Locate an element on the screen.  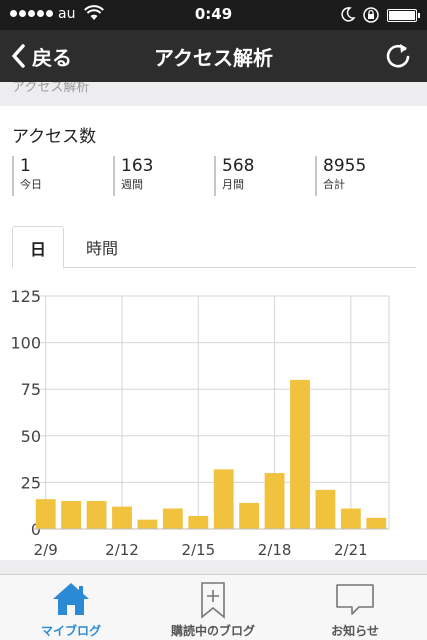
stat-today: 1 今日 is located at coordinates (62, 176).